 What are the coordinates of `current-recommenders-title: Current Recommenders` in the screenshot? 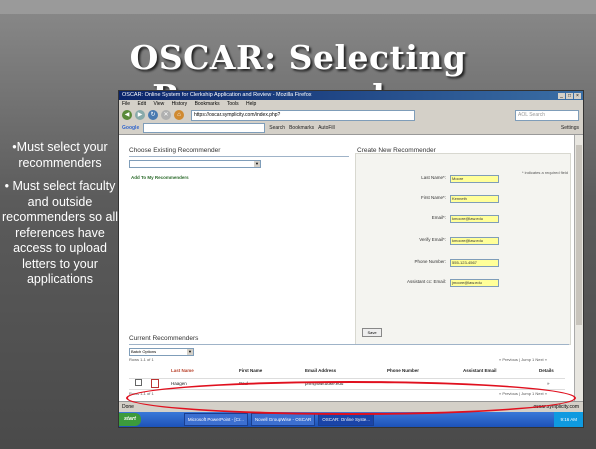 It's located at (164, 338).